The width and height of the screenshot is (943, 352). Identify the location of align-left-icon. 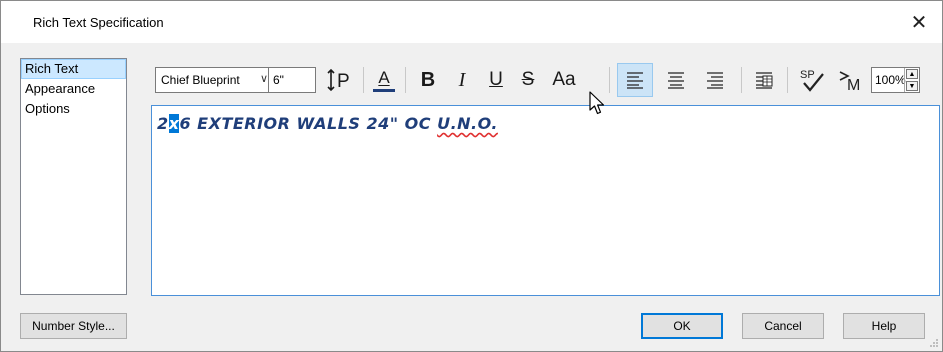
(635, 80).